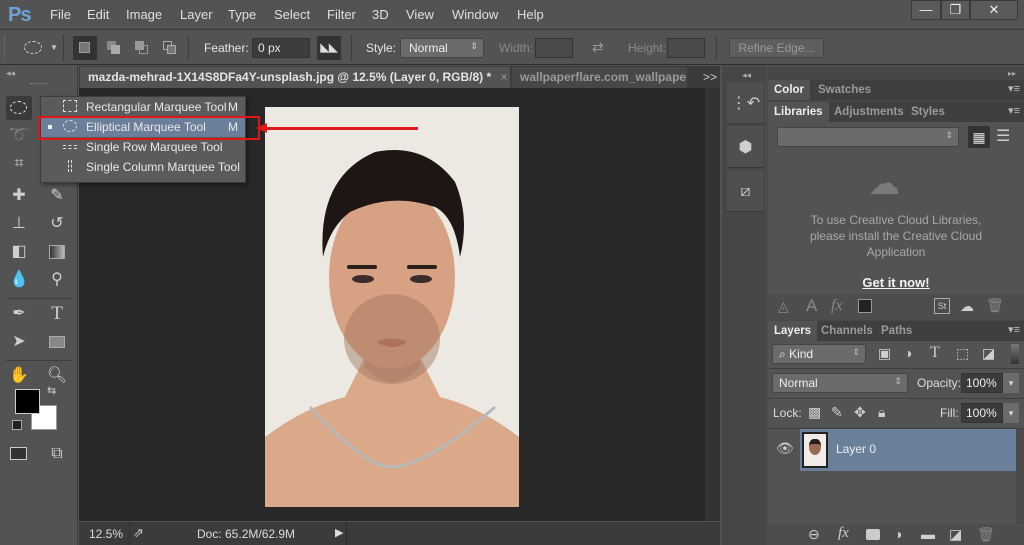 The height and width of the screenshot is (545, 1024). What do you see at coordinates (1003, 136) in the screenshot?
I see `list-view-button: ☰` at bounding box center [1003, 136].